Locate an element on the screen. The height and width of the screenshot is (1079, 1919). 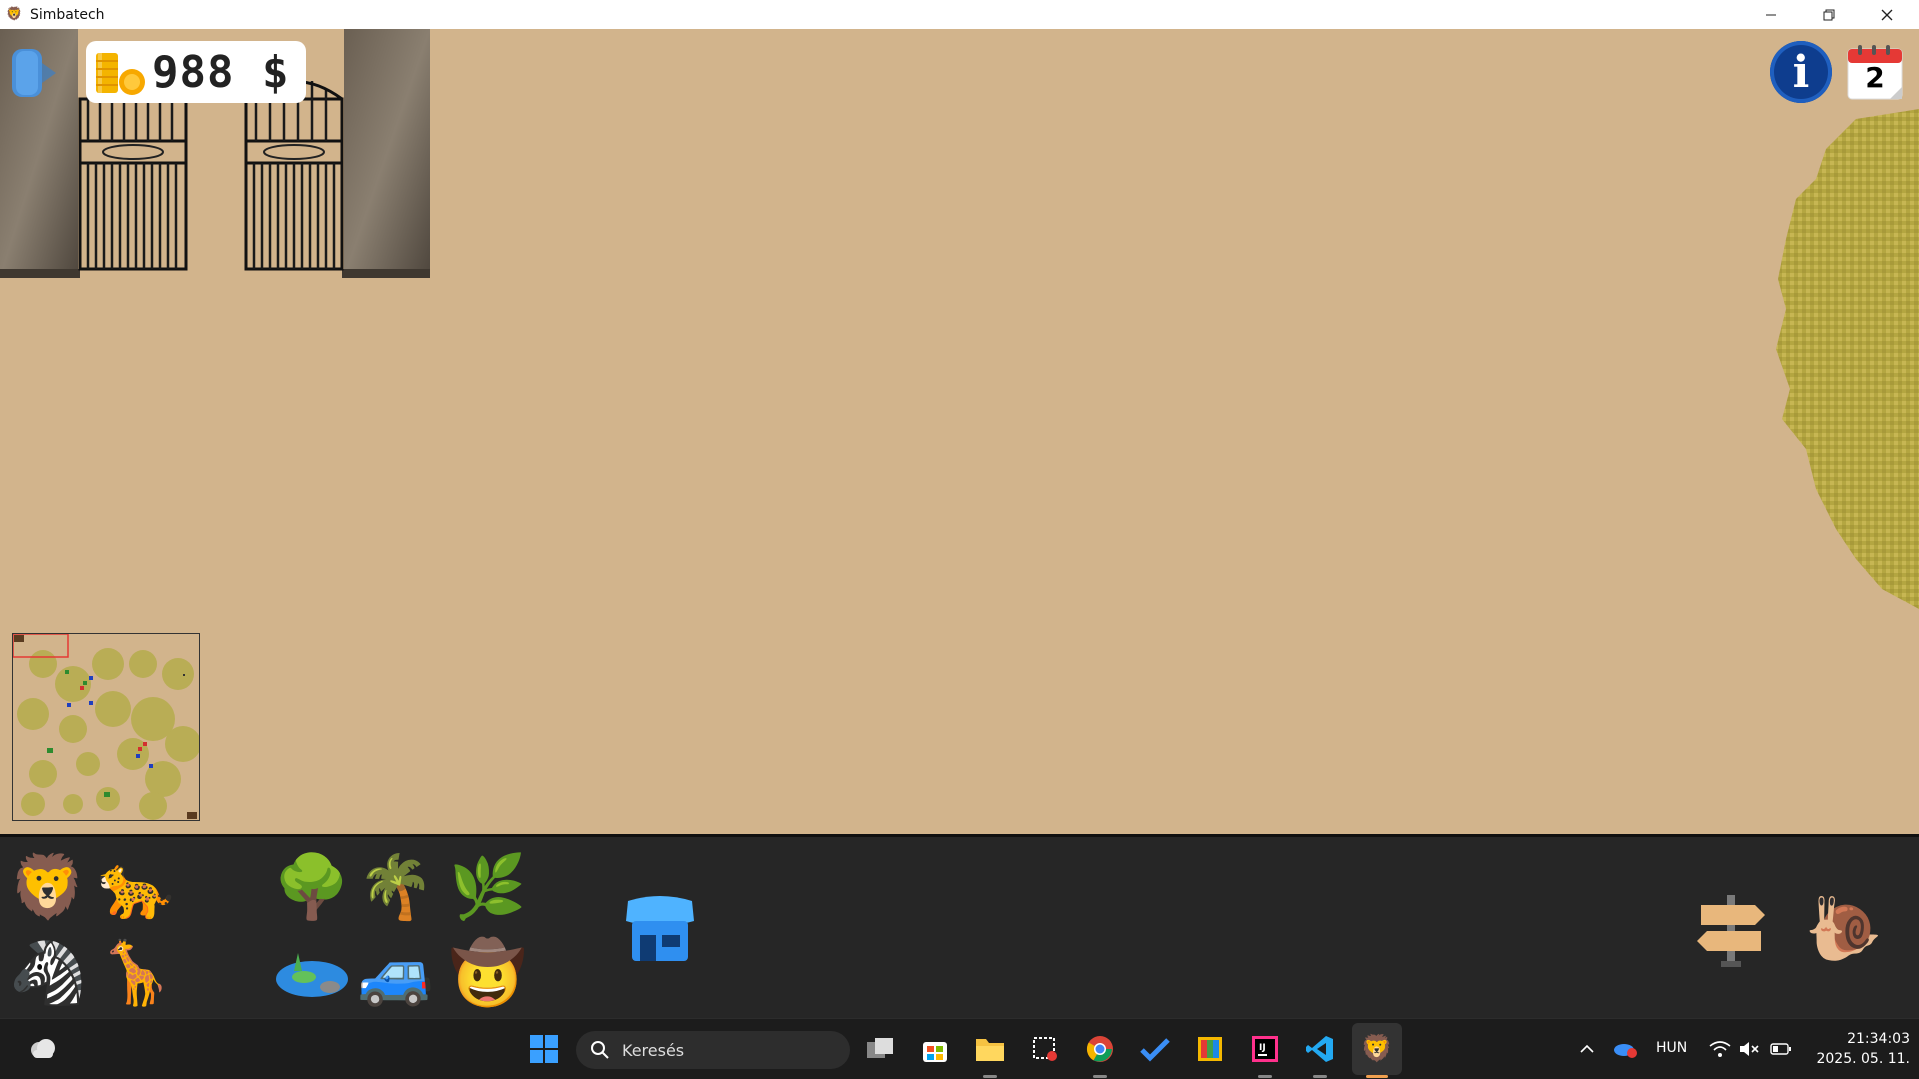
palm-tree-icon: 🌴 is located at coordinates (395, 887).